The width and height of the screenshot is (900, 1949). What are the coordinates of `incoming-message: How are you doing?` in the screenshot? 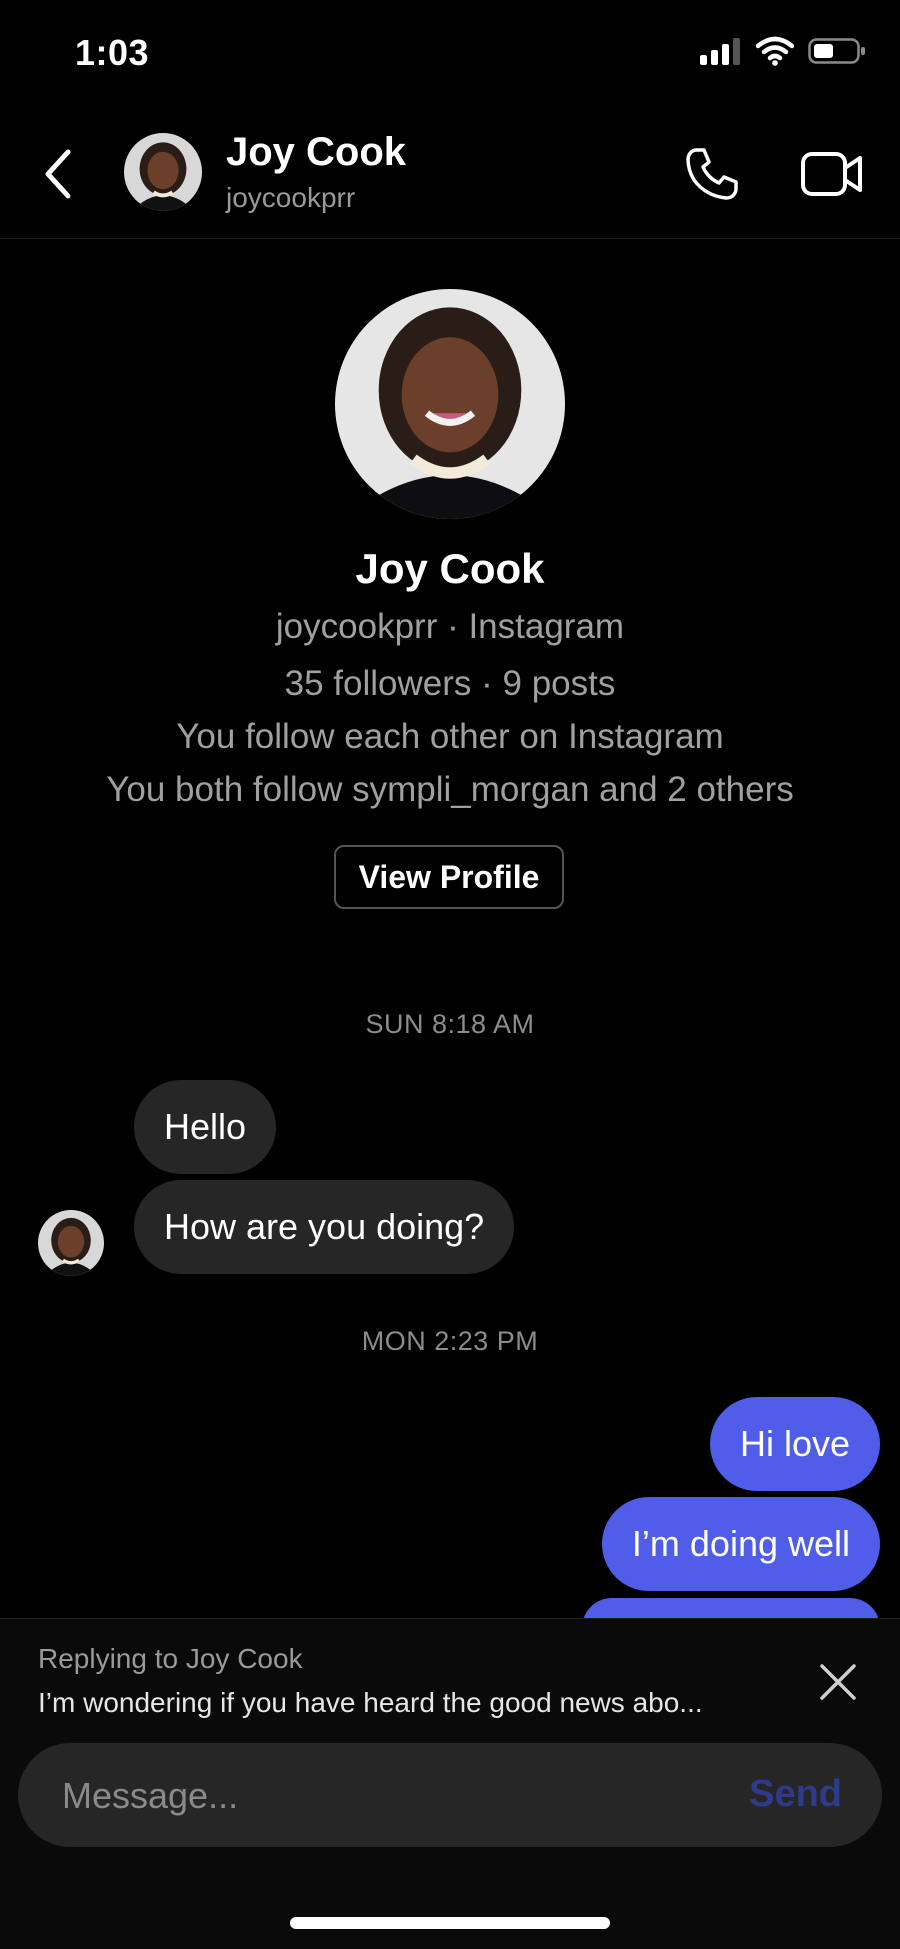 It's located at (324, 1227).